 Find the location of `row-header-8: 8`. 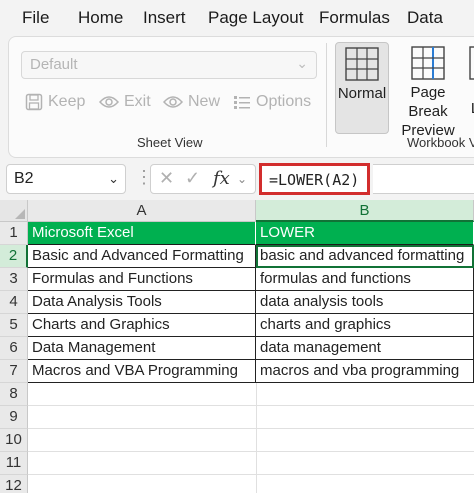

row-header-8: 8 is located at coordinates (14, 394).